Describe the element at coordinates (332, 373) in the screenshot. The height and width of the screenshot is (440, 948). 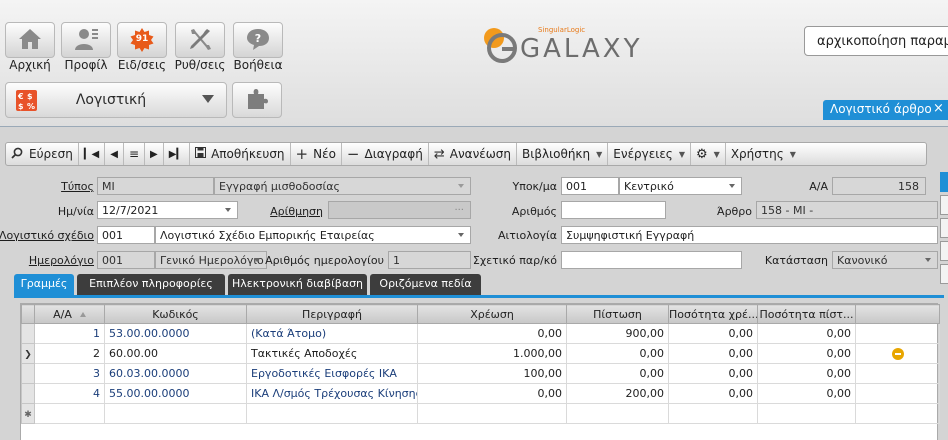
I see `cell-description: Εργοδοτικές Εισφορές ΙΚΑ` at that location.